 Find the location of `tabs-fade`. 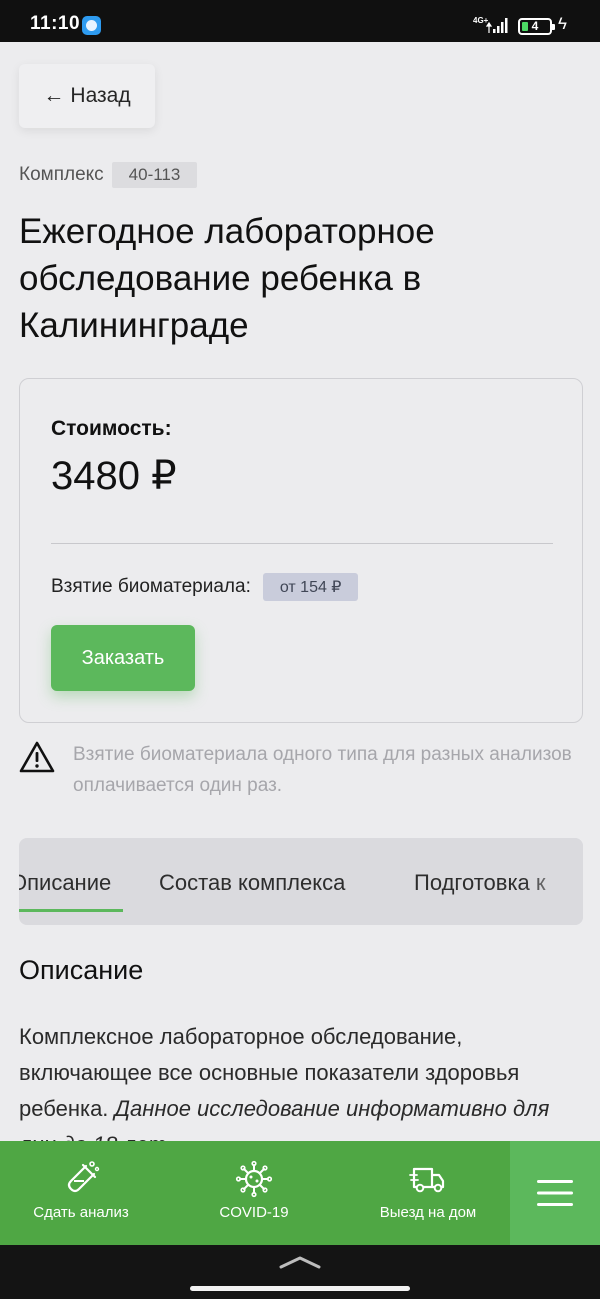

tabs-fade is located at coordinates (553, 881).